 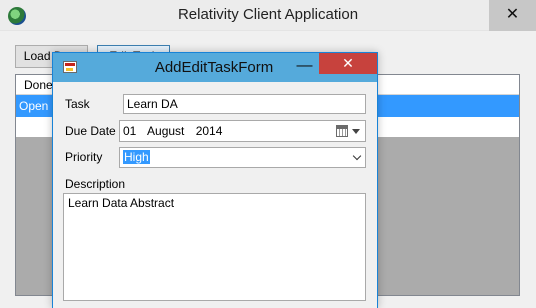 What do you see at coordinates (38, 85) in the screenshot?
I see `column-header-done: Done` at bounding box center [38, 85].